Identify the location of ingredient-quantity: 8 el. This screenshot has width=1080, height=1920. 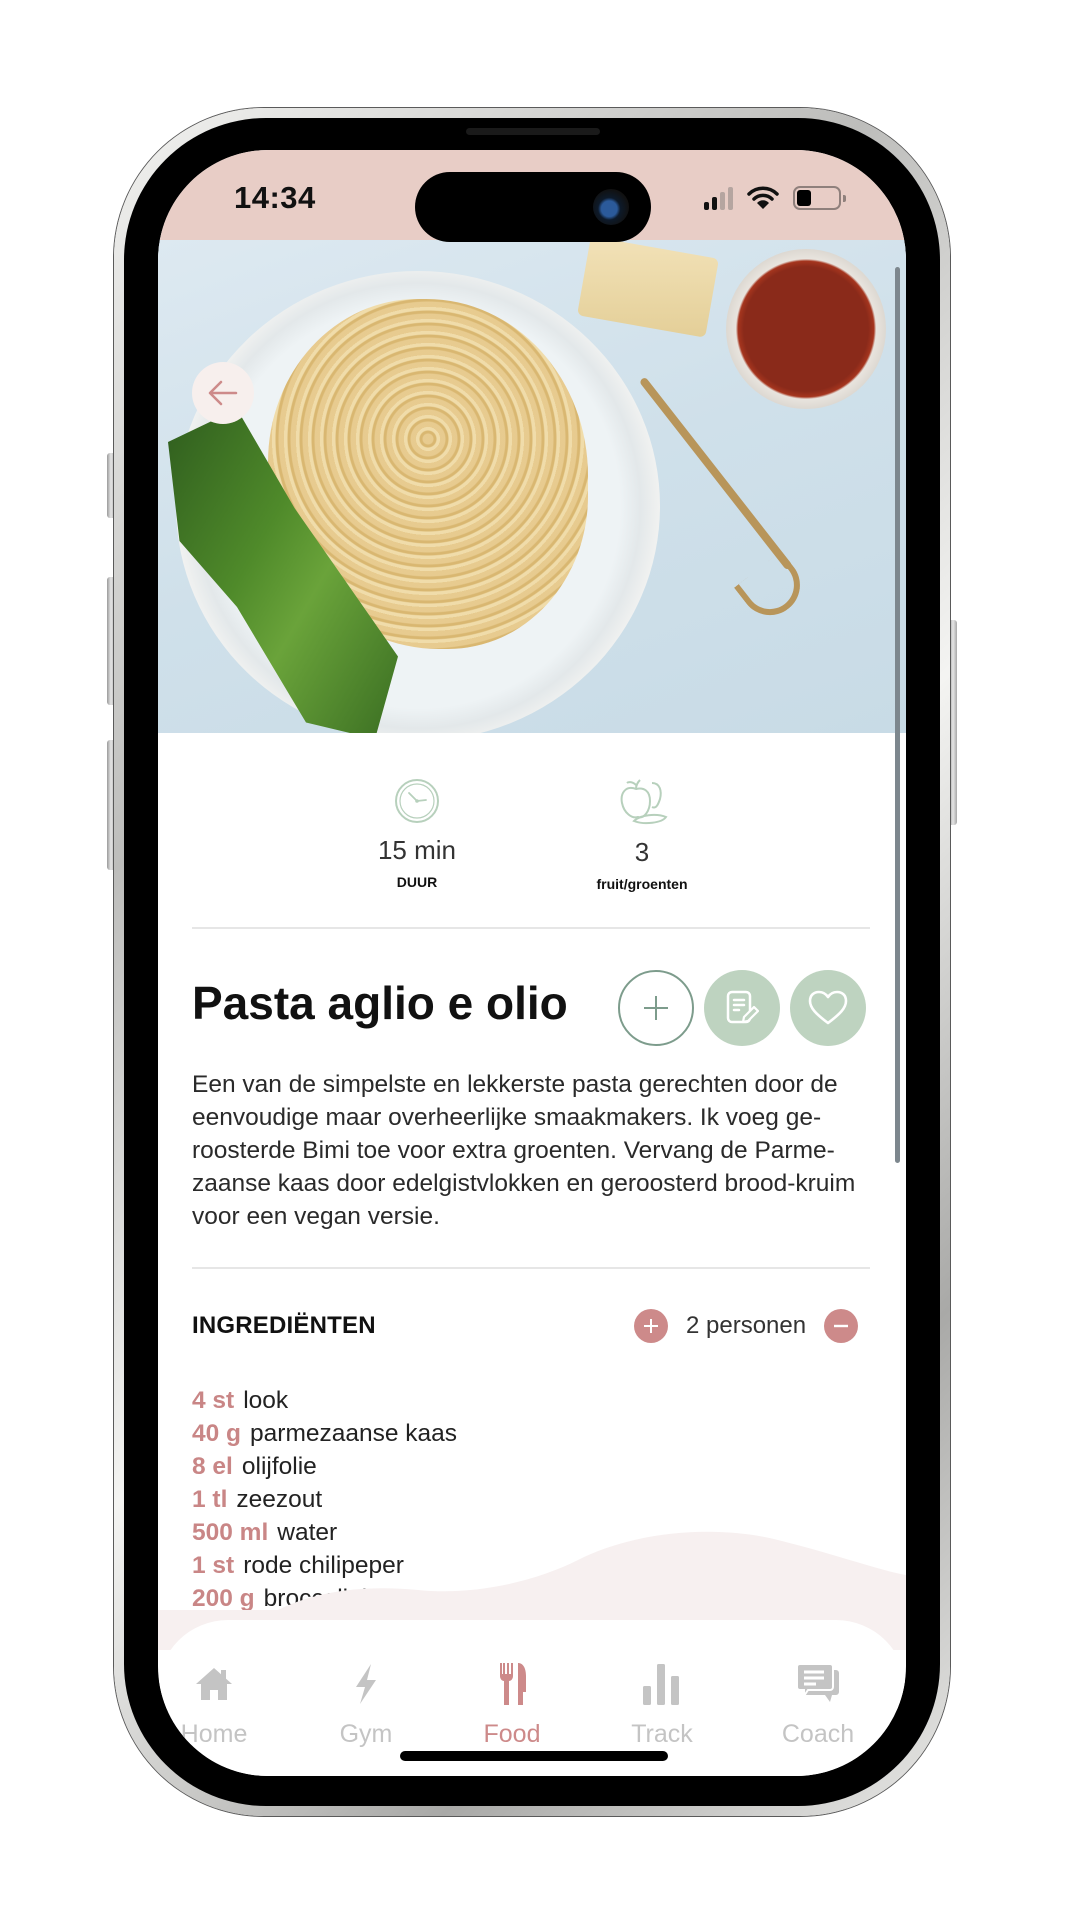
(212, 1466).